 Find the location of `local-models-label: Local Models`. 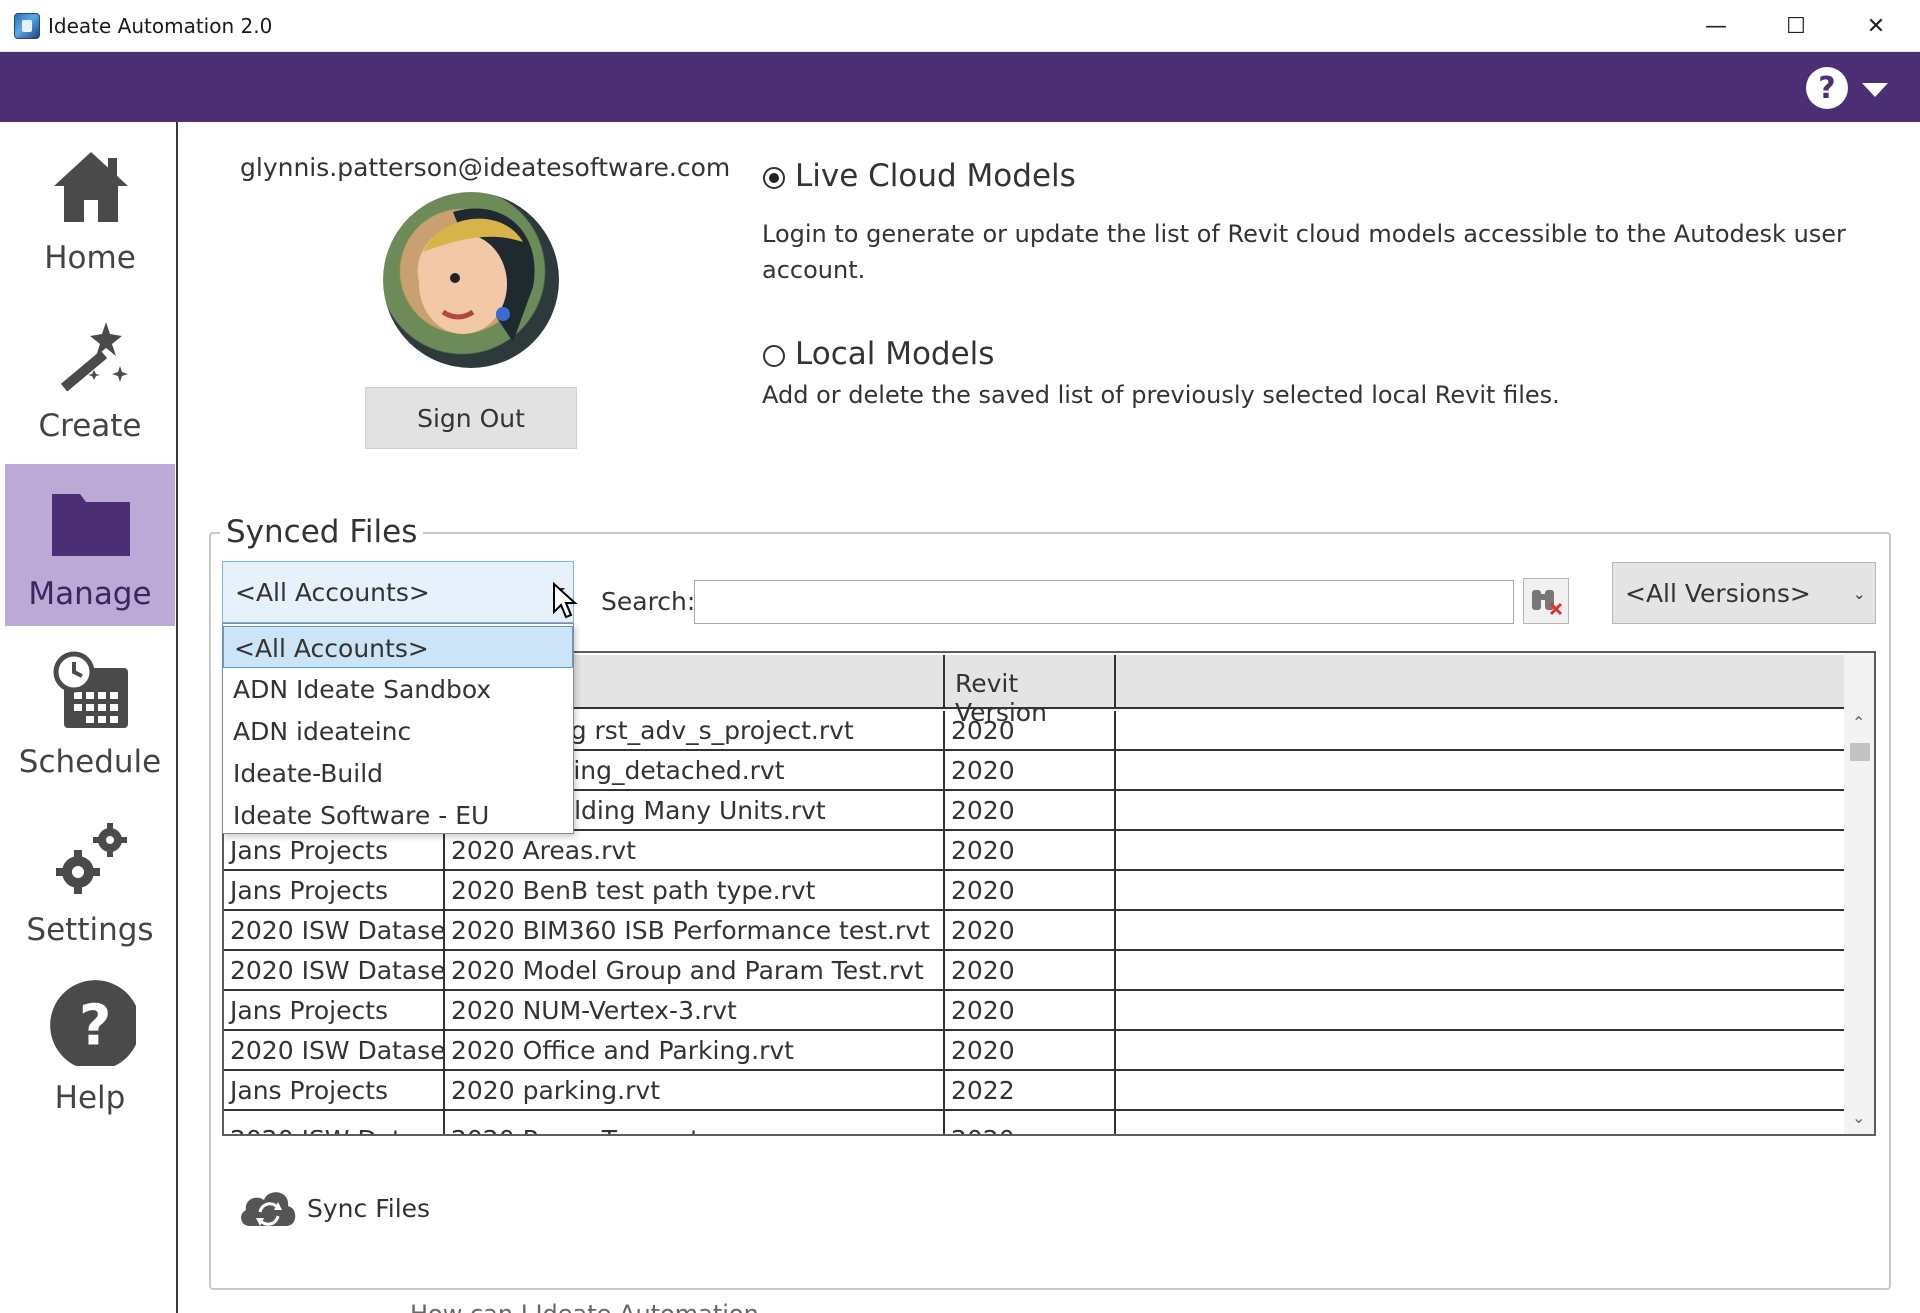

local-models-label: Local Models is located at coordinates (894, 354).